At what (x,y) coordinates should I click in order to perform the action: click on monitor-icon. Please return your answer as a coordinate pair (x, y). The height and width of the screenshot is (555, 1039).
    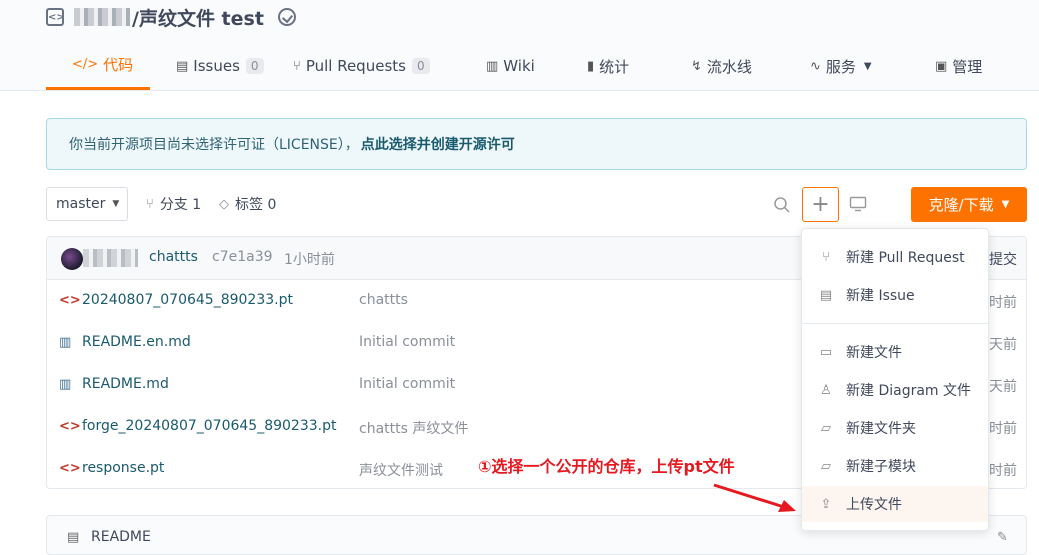
    Looking at the image, I should click on (858, 204).